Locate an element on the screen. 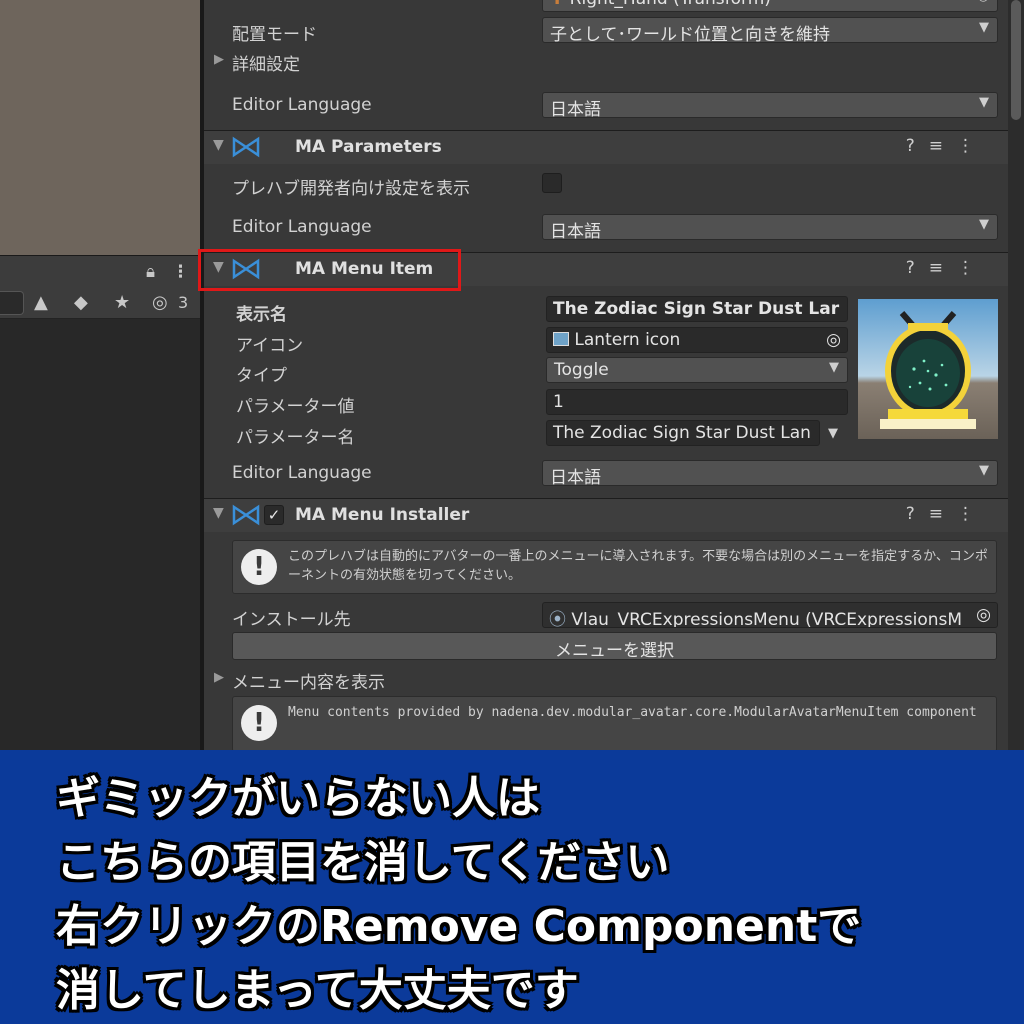 This screenshot has height=1024, width=1024. icon-field: Lantern icon ◎ is located at coordinates (697, 340).